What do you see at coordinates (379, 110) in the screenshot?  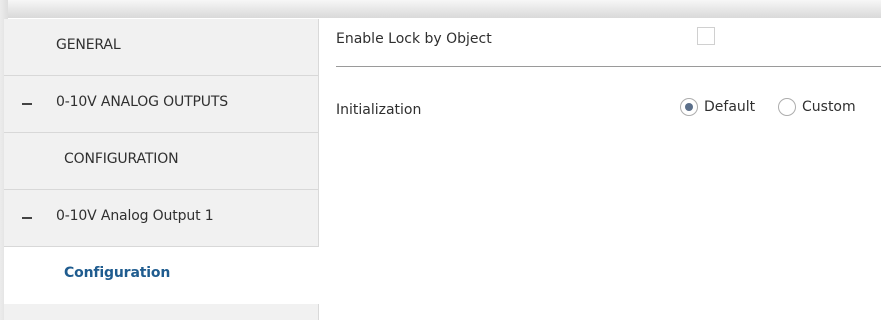 I see `initialization-label: Initialization` at bounding box center [379, 110].